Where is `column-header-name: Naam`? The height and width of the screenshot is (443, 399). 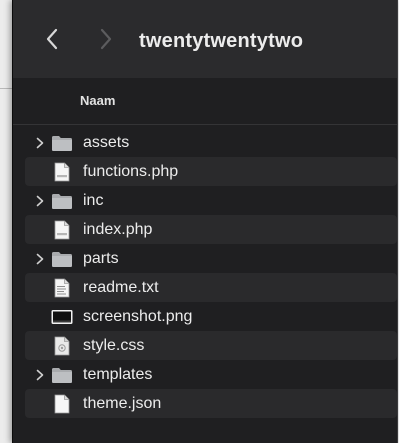 column-header-name: Naam is located at coordinates (205, 101).